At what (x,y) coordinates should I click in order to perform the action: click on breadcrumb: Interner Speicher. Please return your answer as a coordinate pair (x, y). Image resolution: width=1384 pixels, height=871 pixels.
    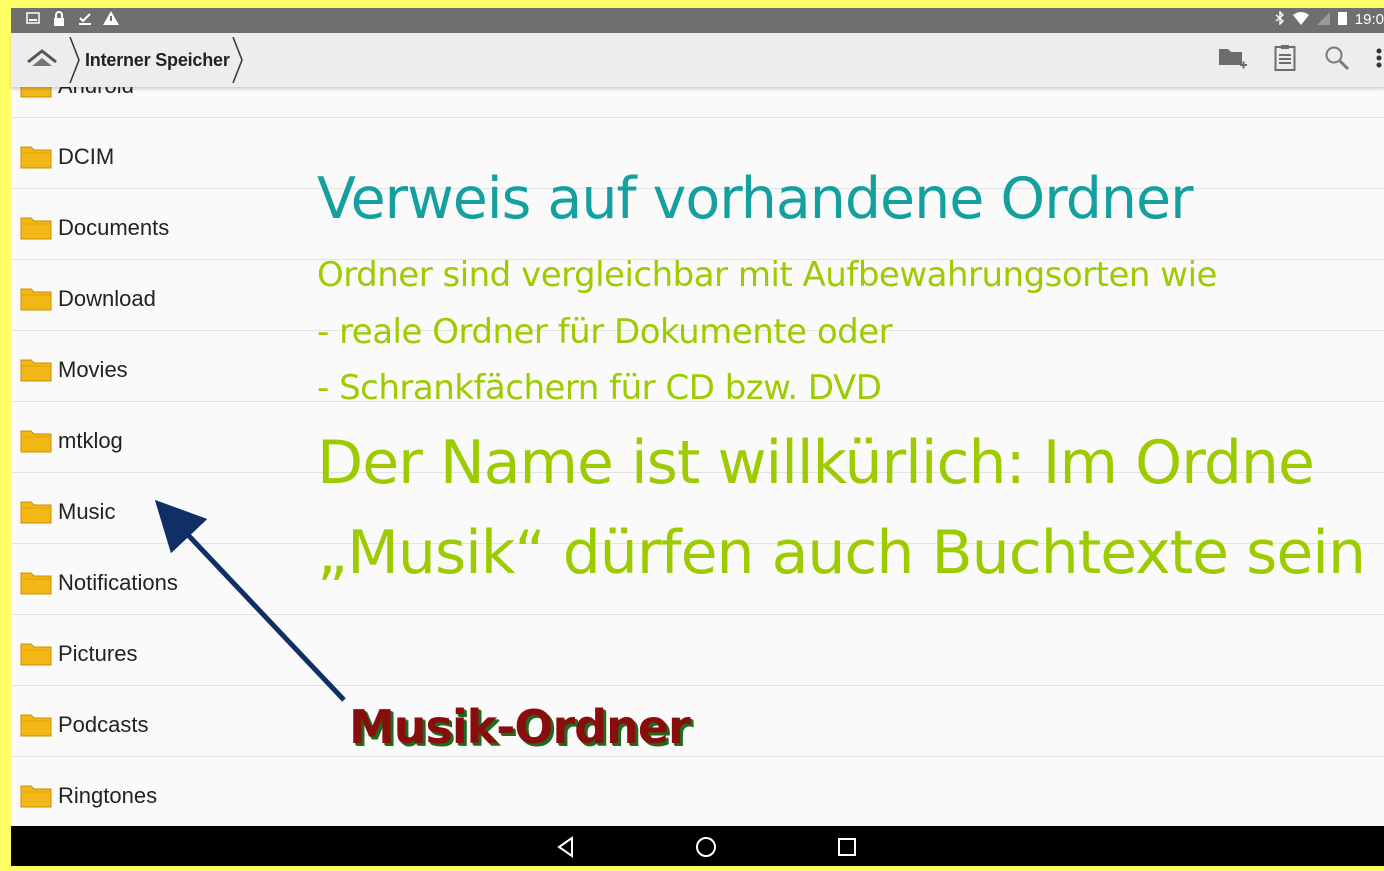
    Looking at the image, I should click on (156, 60).